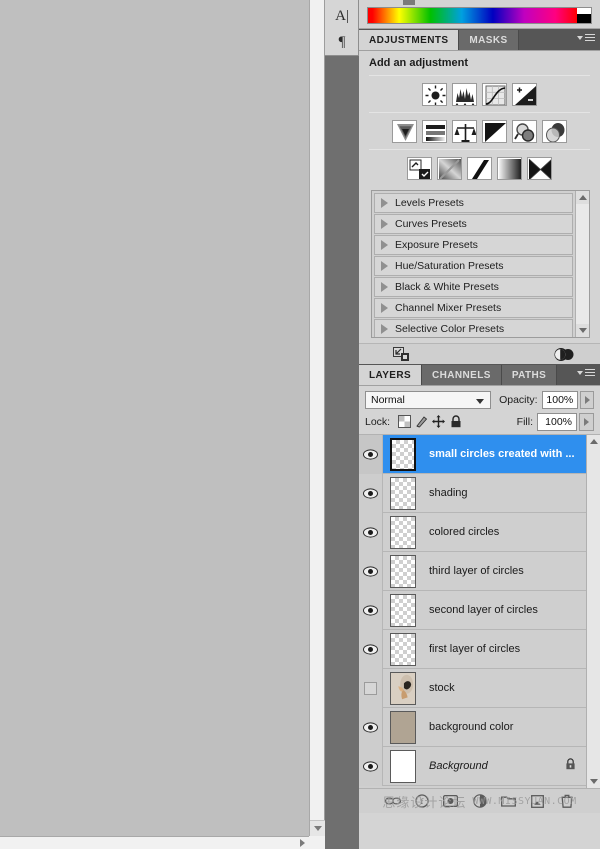  Describe the element at coordinates (473, 224) in the screenshot. I see `preset-curves: Curves Presets` at that location.